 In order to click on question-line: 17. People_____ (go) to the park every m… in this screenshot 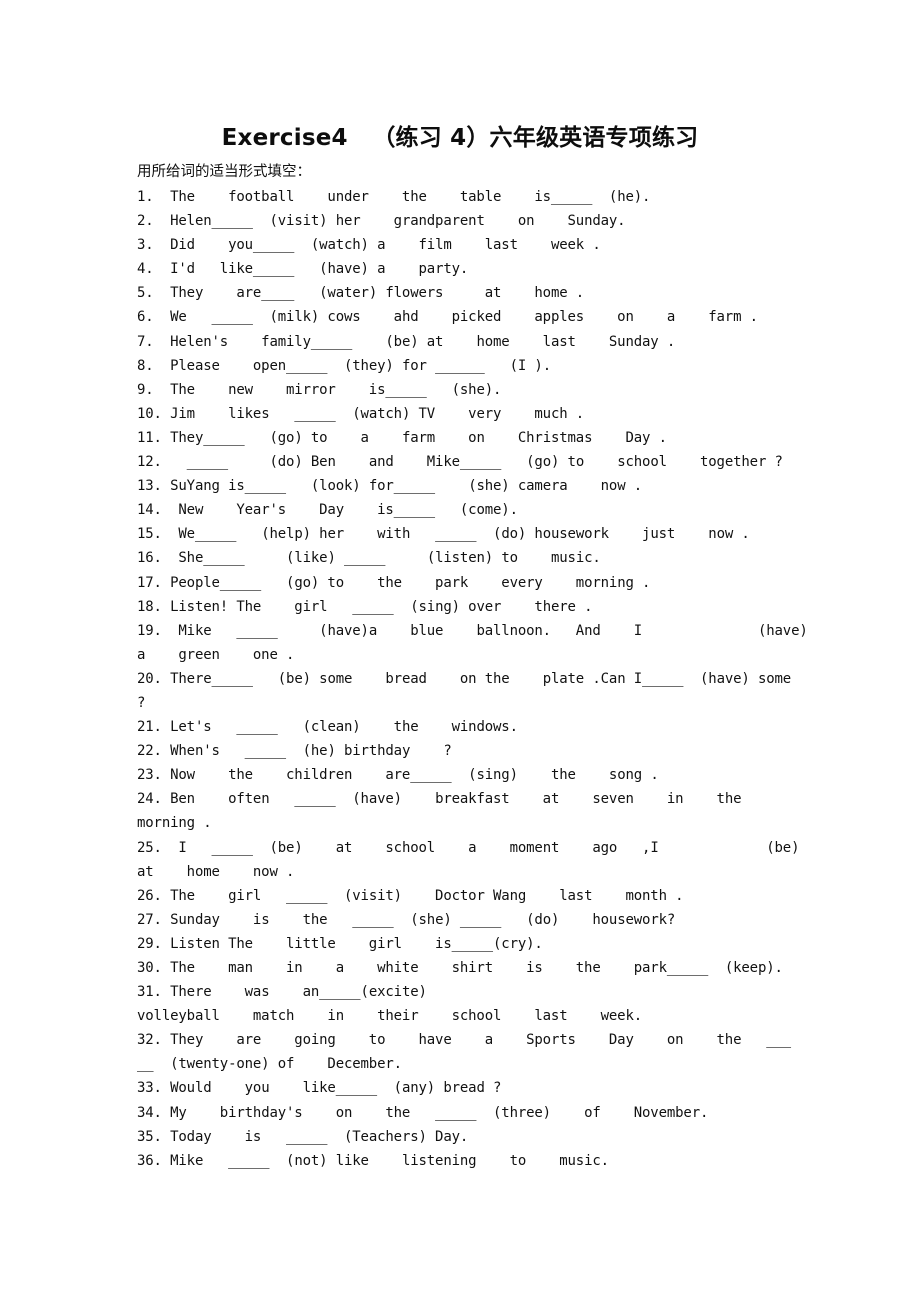, I will do `click(462, 583)`.